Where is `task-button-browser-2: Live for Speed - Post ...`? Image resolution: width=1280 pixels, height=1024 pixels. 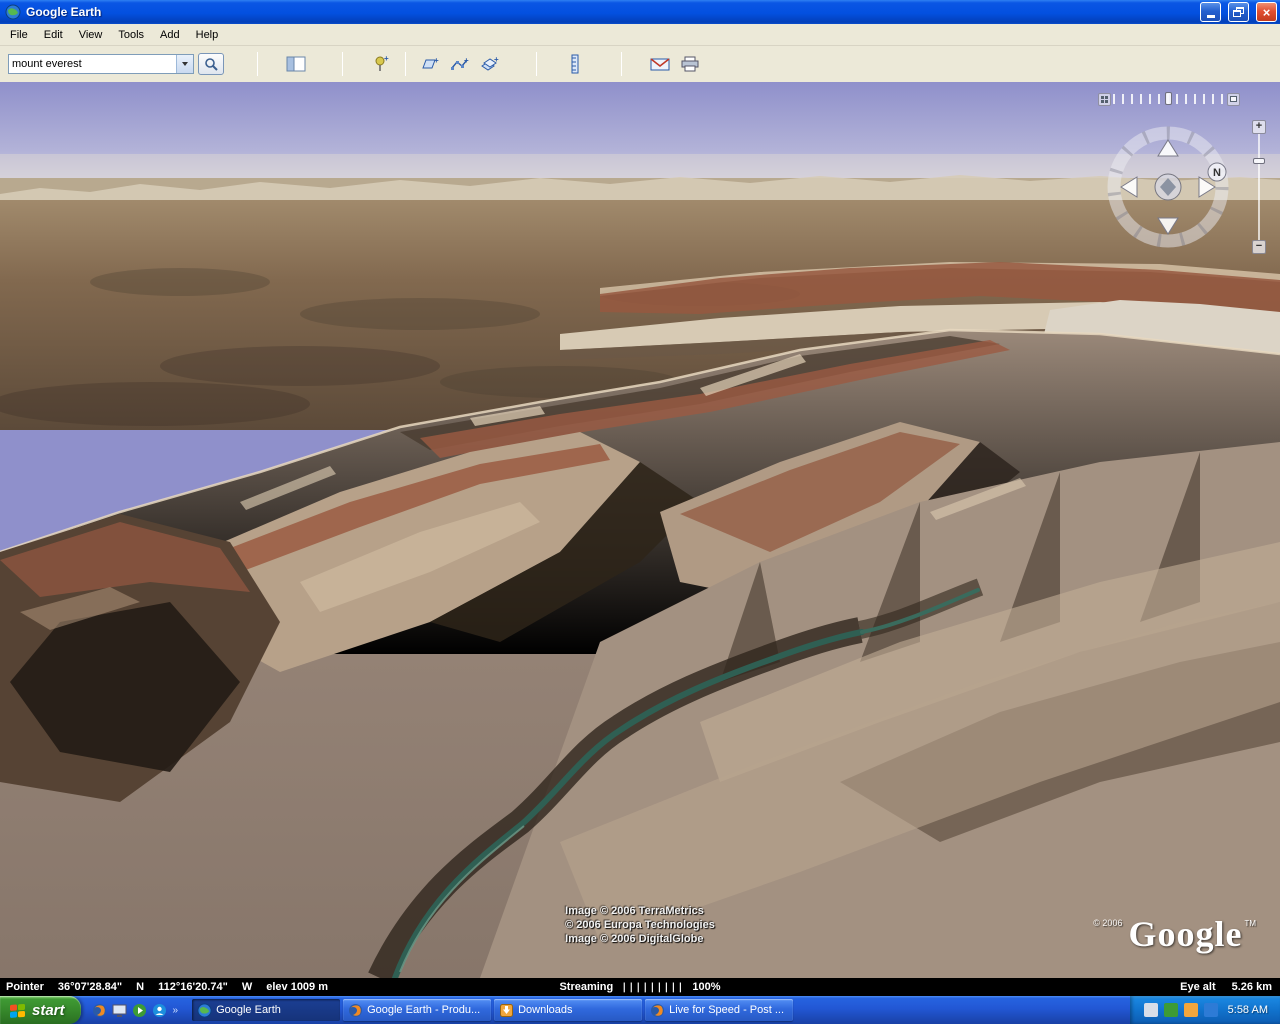 task-button-browser-2: Live for Speed - Post ... is located at coordinates (719, 1010).